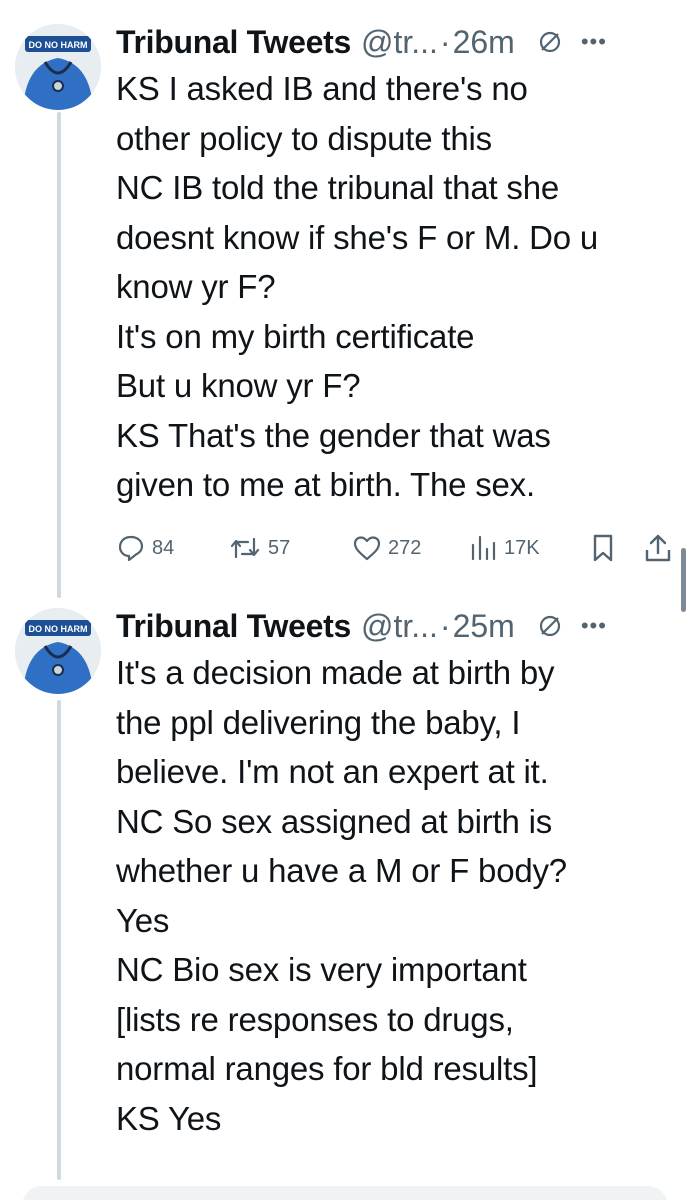  I want to click on tweet-line: [lists re responses to drugs,, so click(315, 1019).